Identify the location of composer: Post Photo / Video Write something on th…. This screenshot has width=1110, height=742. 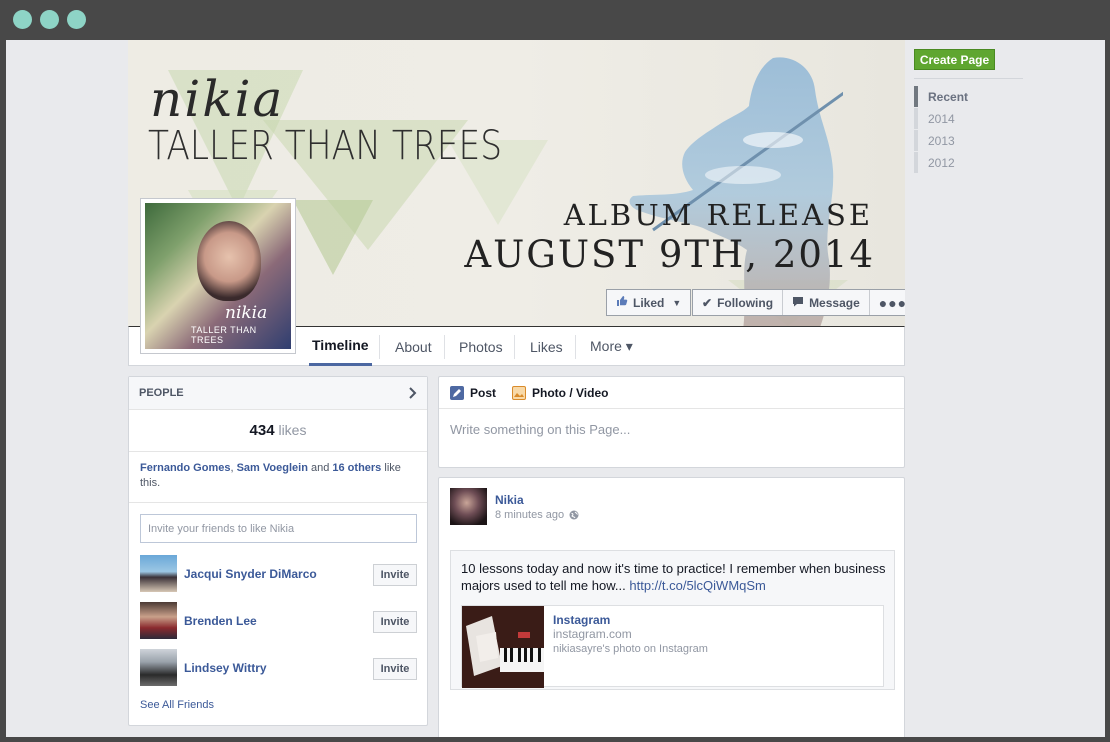
(671, 422).